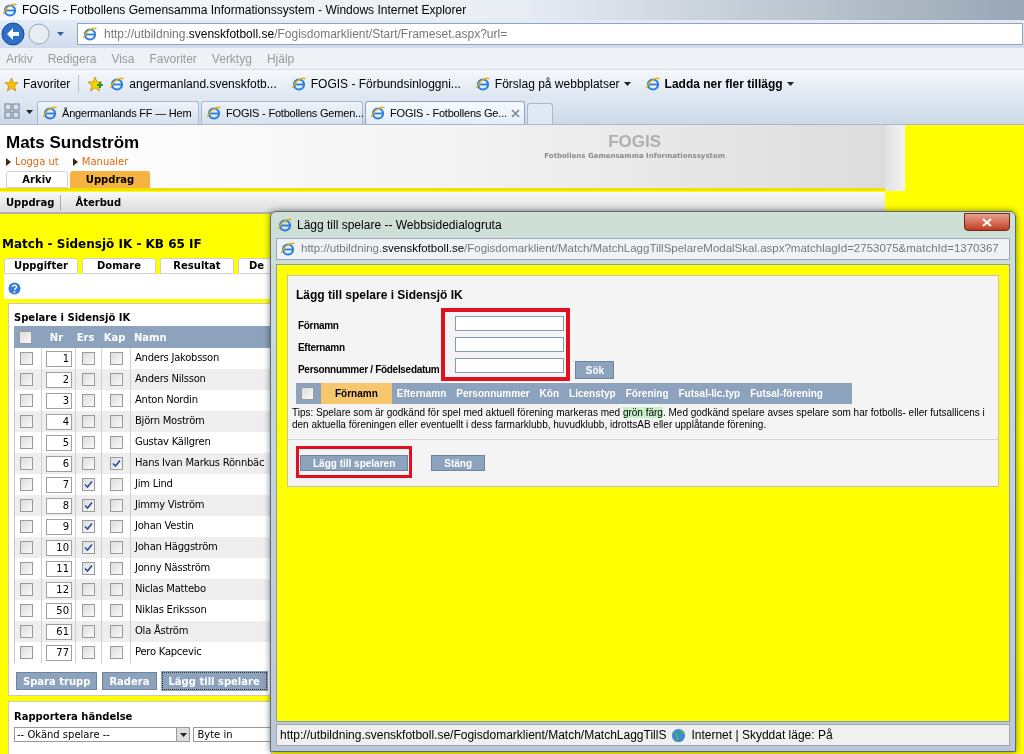 The height and width of the screenshot is (754, 1024). What do you see at coordinates (232, 734) in the screenshot?
I see `event-select: Byte in` at bounding box center [232, 734].